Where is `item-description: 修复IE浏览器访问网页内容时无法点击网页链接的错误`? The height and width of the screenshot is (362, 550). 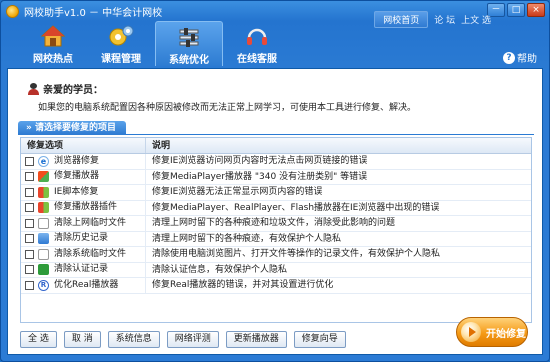 item-description: 修复IE浏览器访问网页内容时无法点击网页链接的错误 is located at coordinates (260, 161).